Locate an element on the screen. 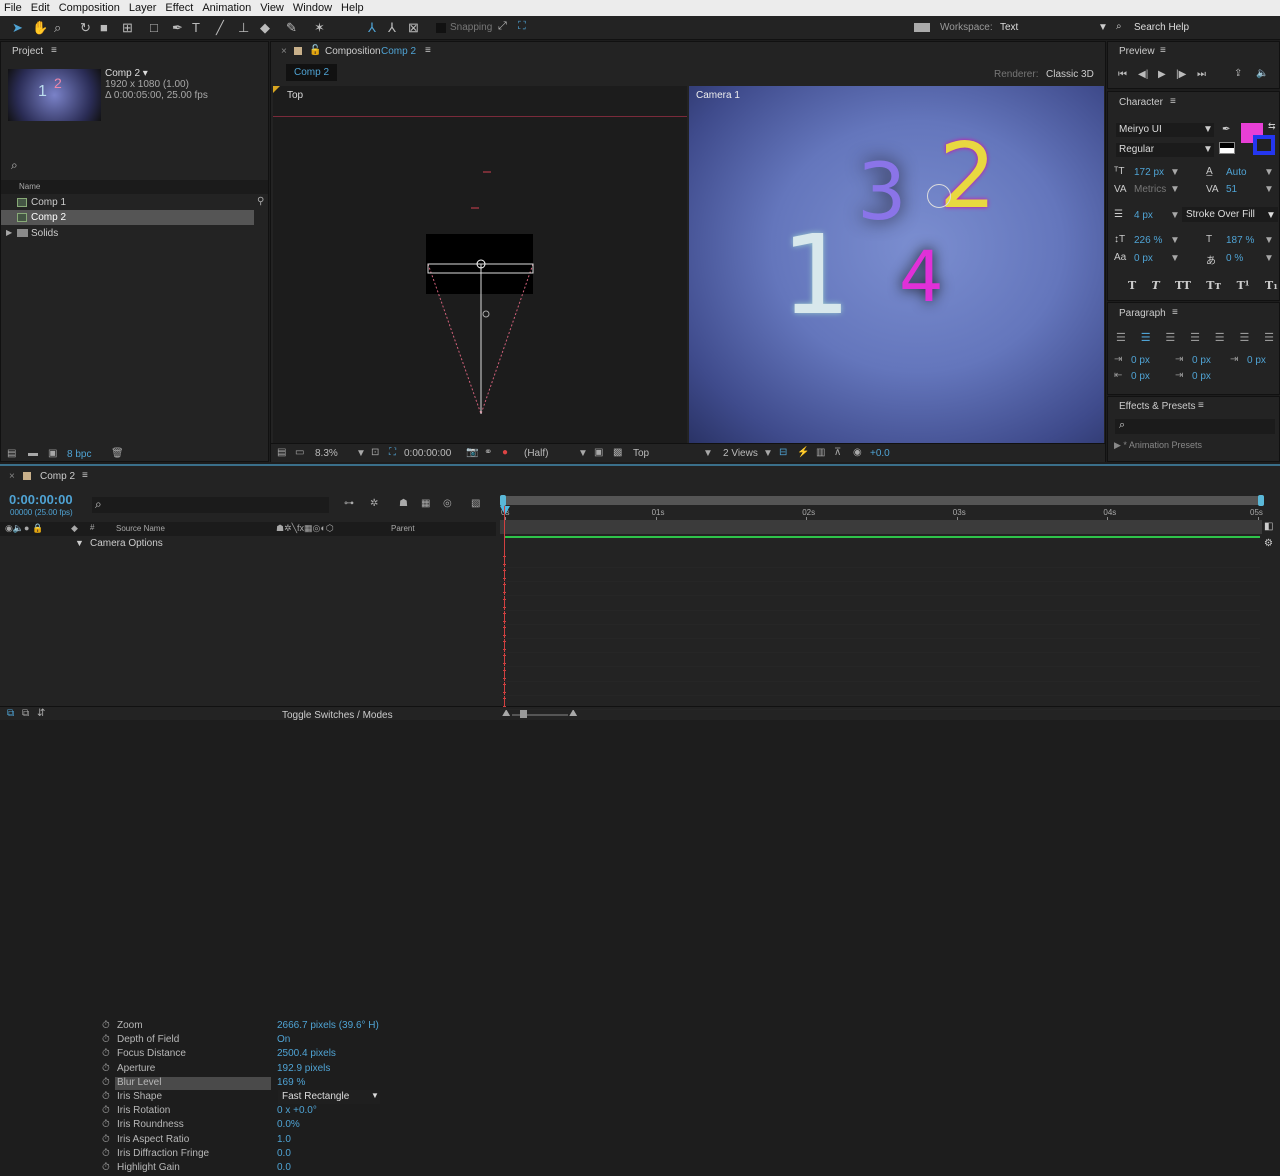 Image resolution: width=1280 pixels, height=1176 pixels. project-item-comp2: Comp 2 is located at coordinates (127, 217).